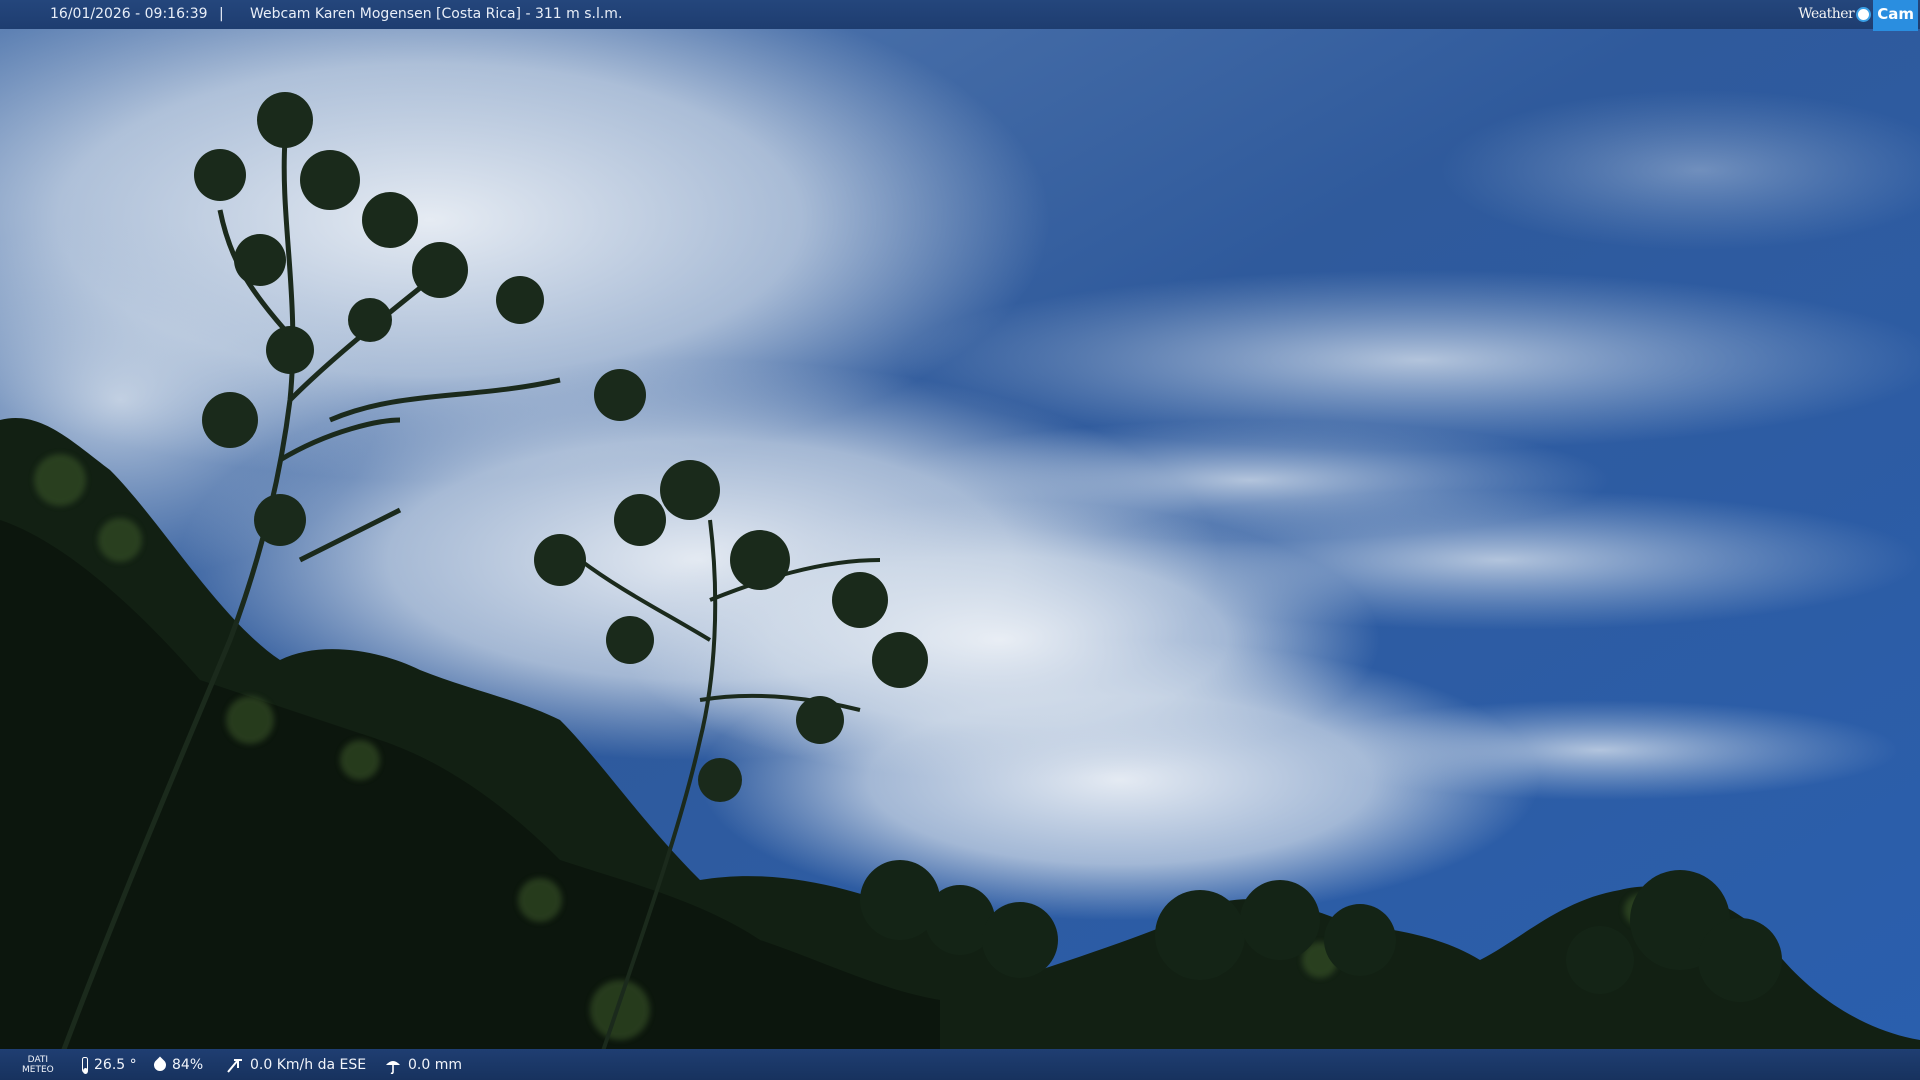 This screenshot has height=1080, width=1920. What do you see at coordinates (38, 1059) in the screenshot?
I see `dati-line1: DATI` at bounding box center [38, 1059].